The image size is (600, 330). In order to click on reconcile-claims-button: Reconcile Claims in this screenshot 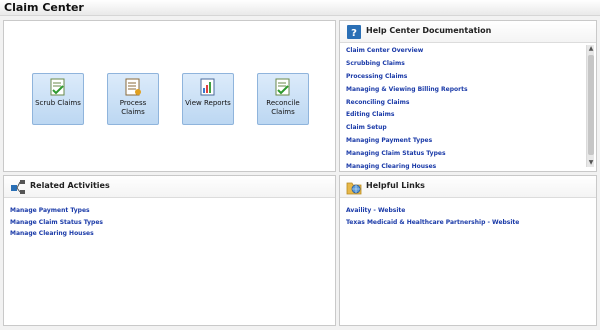, I will do `click(283, 99)`.